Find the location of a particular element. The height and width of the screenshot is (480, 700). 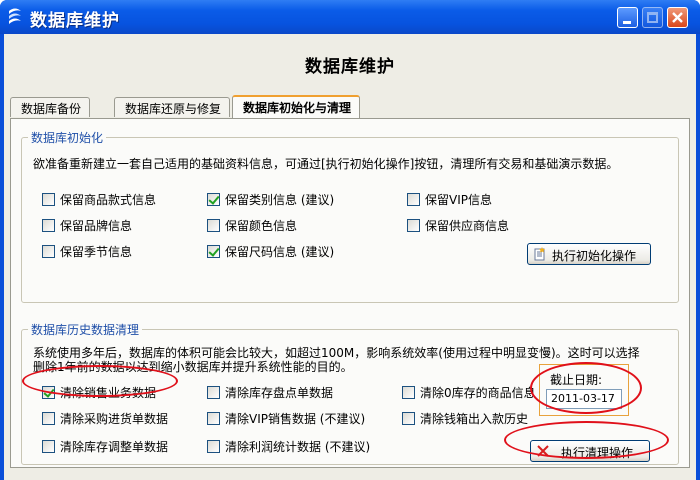

database-app-icon is located at coordinates (15, 16).